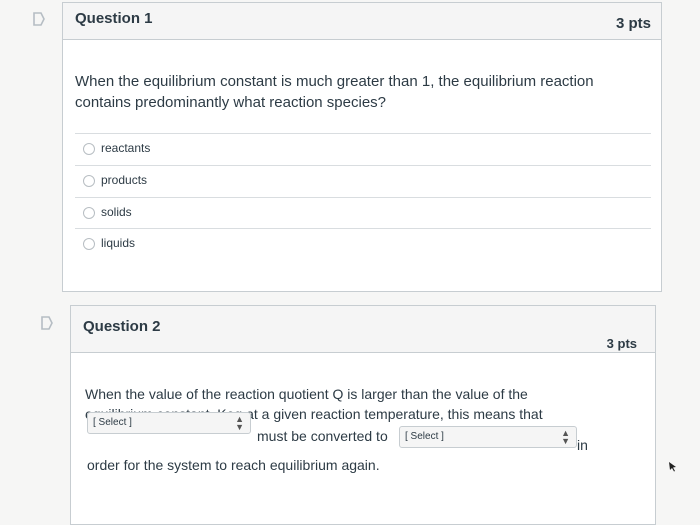 The image size is (700, 525). What do you see at coordinates (362, 21) in the screenshot?
I see `question-1-header: Question 1 3 pts` at bounding box center [362, 21].